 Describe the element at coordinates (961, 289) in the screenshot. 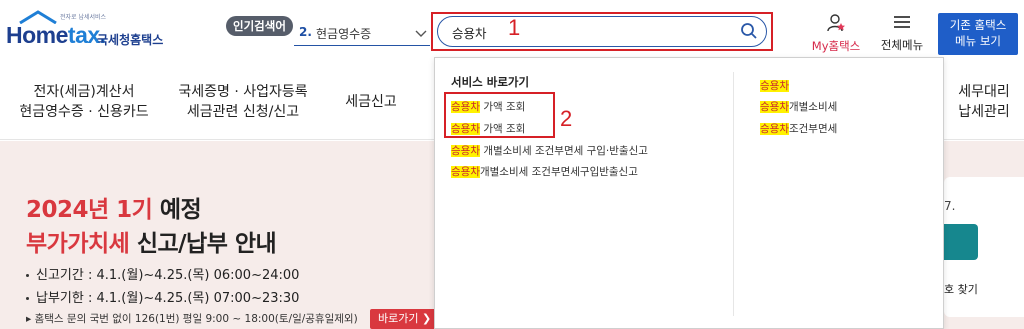

I see `side-card-find: 호 찾기` at that location.